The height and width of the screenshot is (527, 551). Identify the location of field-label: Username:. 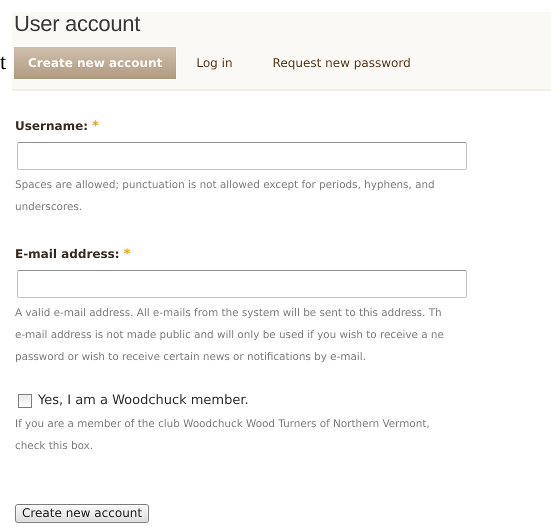
(51, 126).